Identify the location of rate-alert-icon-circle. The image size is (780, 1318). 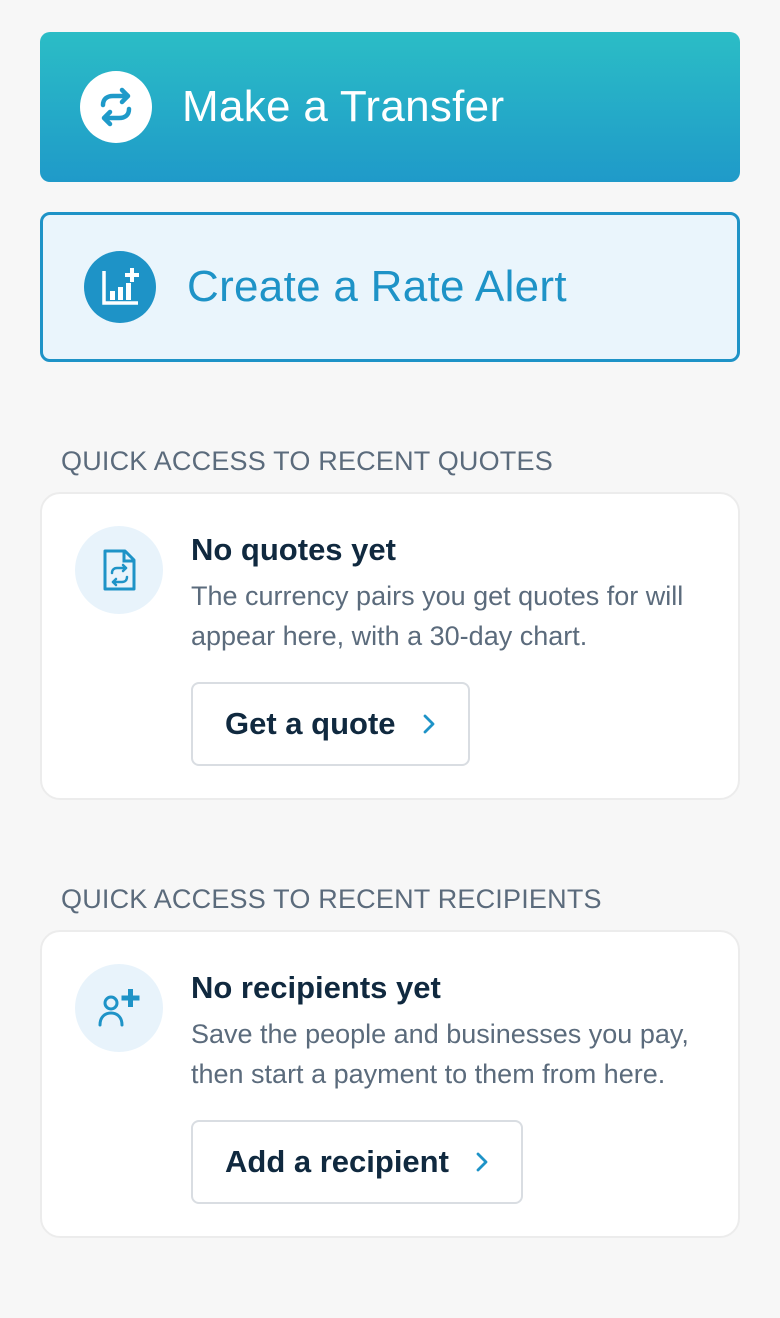
(120, 287).